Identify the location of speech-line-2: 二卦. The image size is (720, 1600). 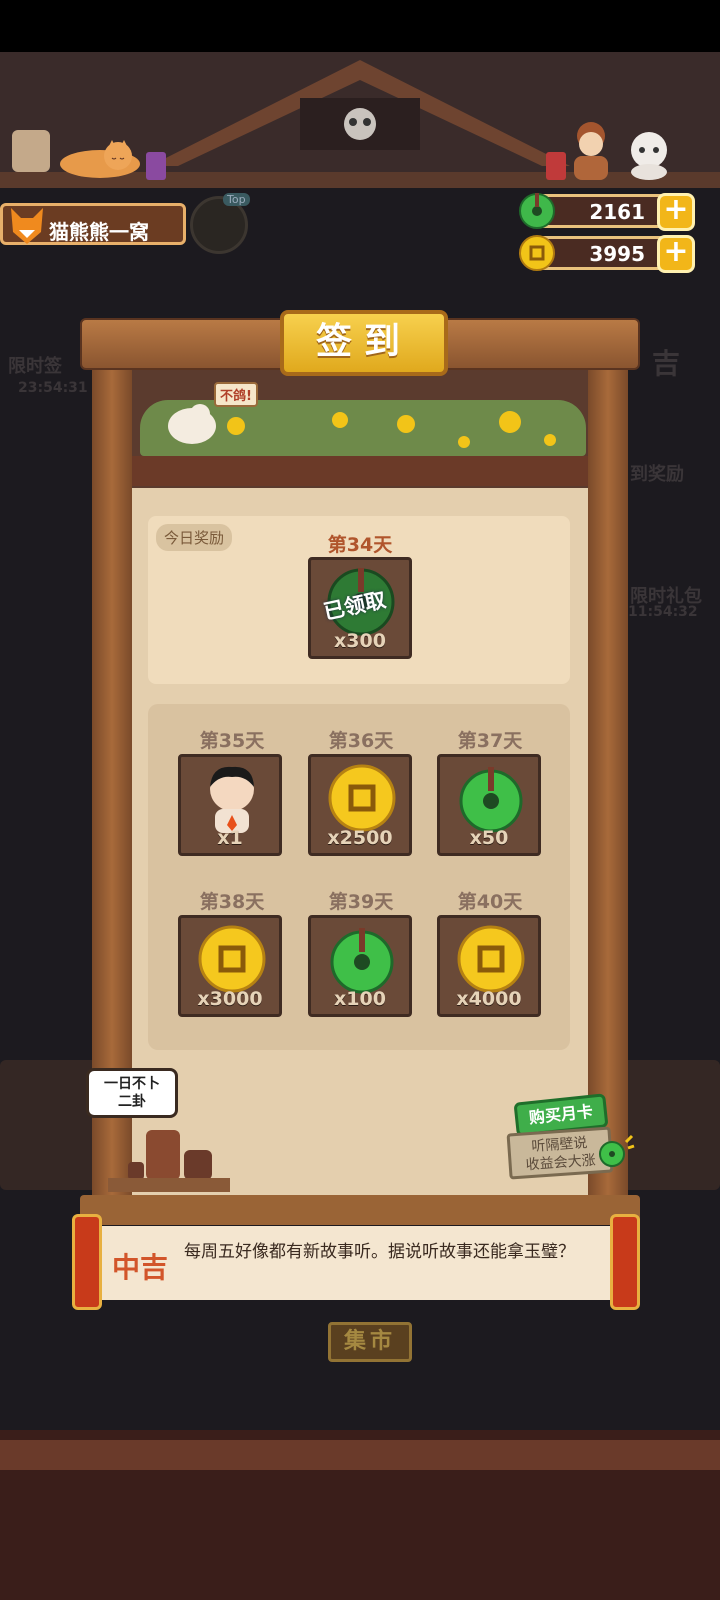
(132, 1102).